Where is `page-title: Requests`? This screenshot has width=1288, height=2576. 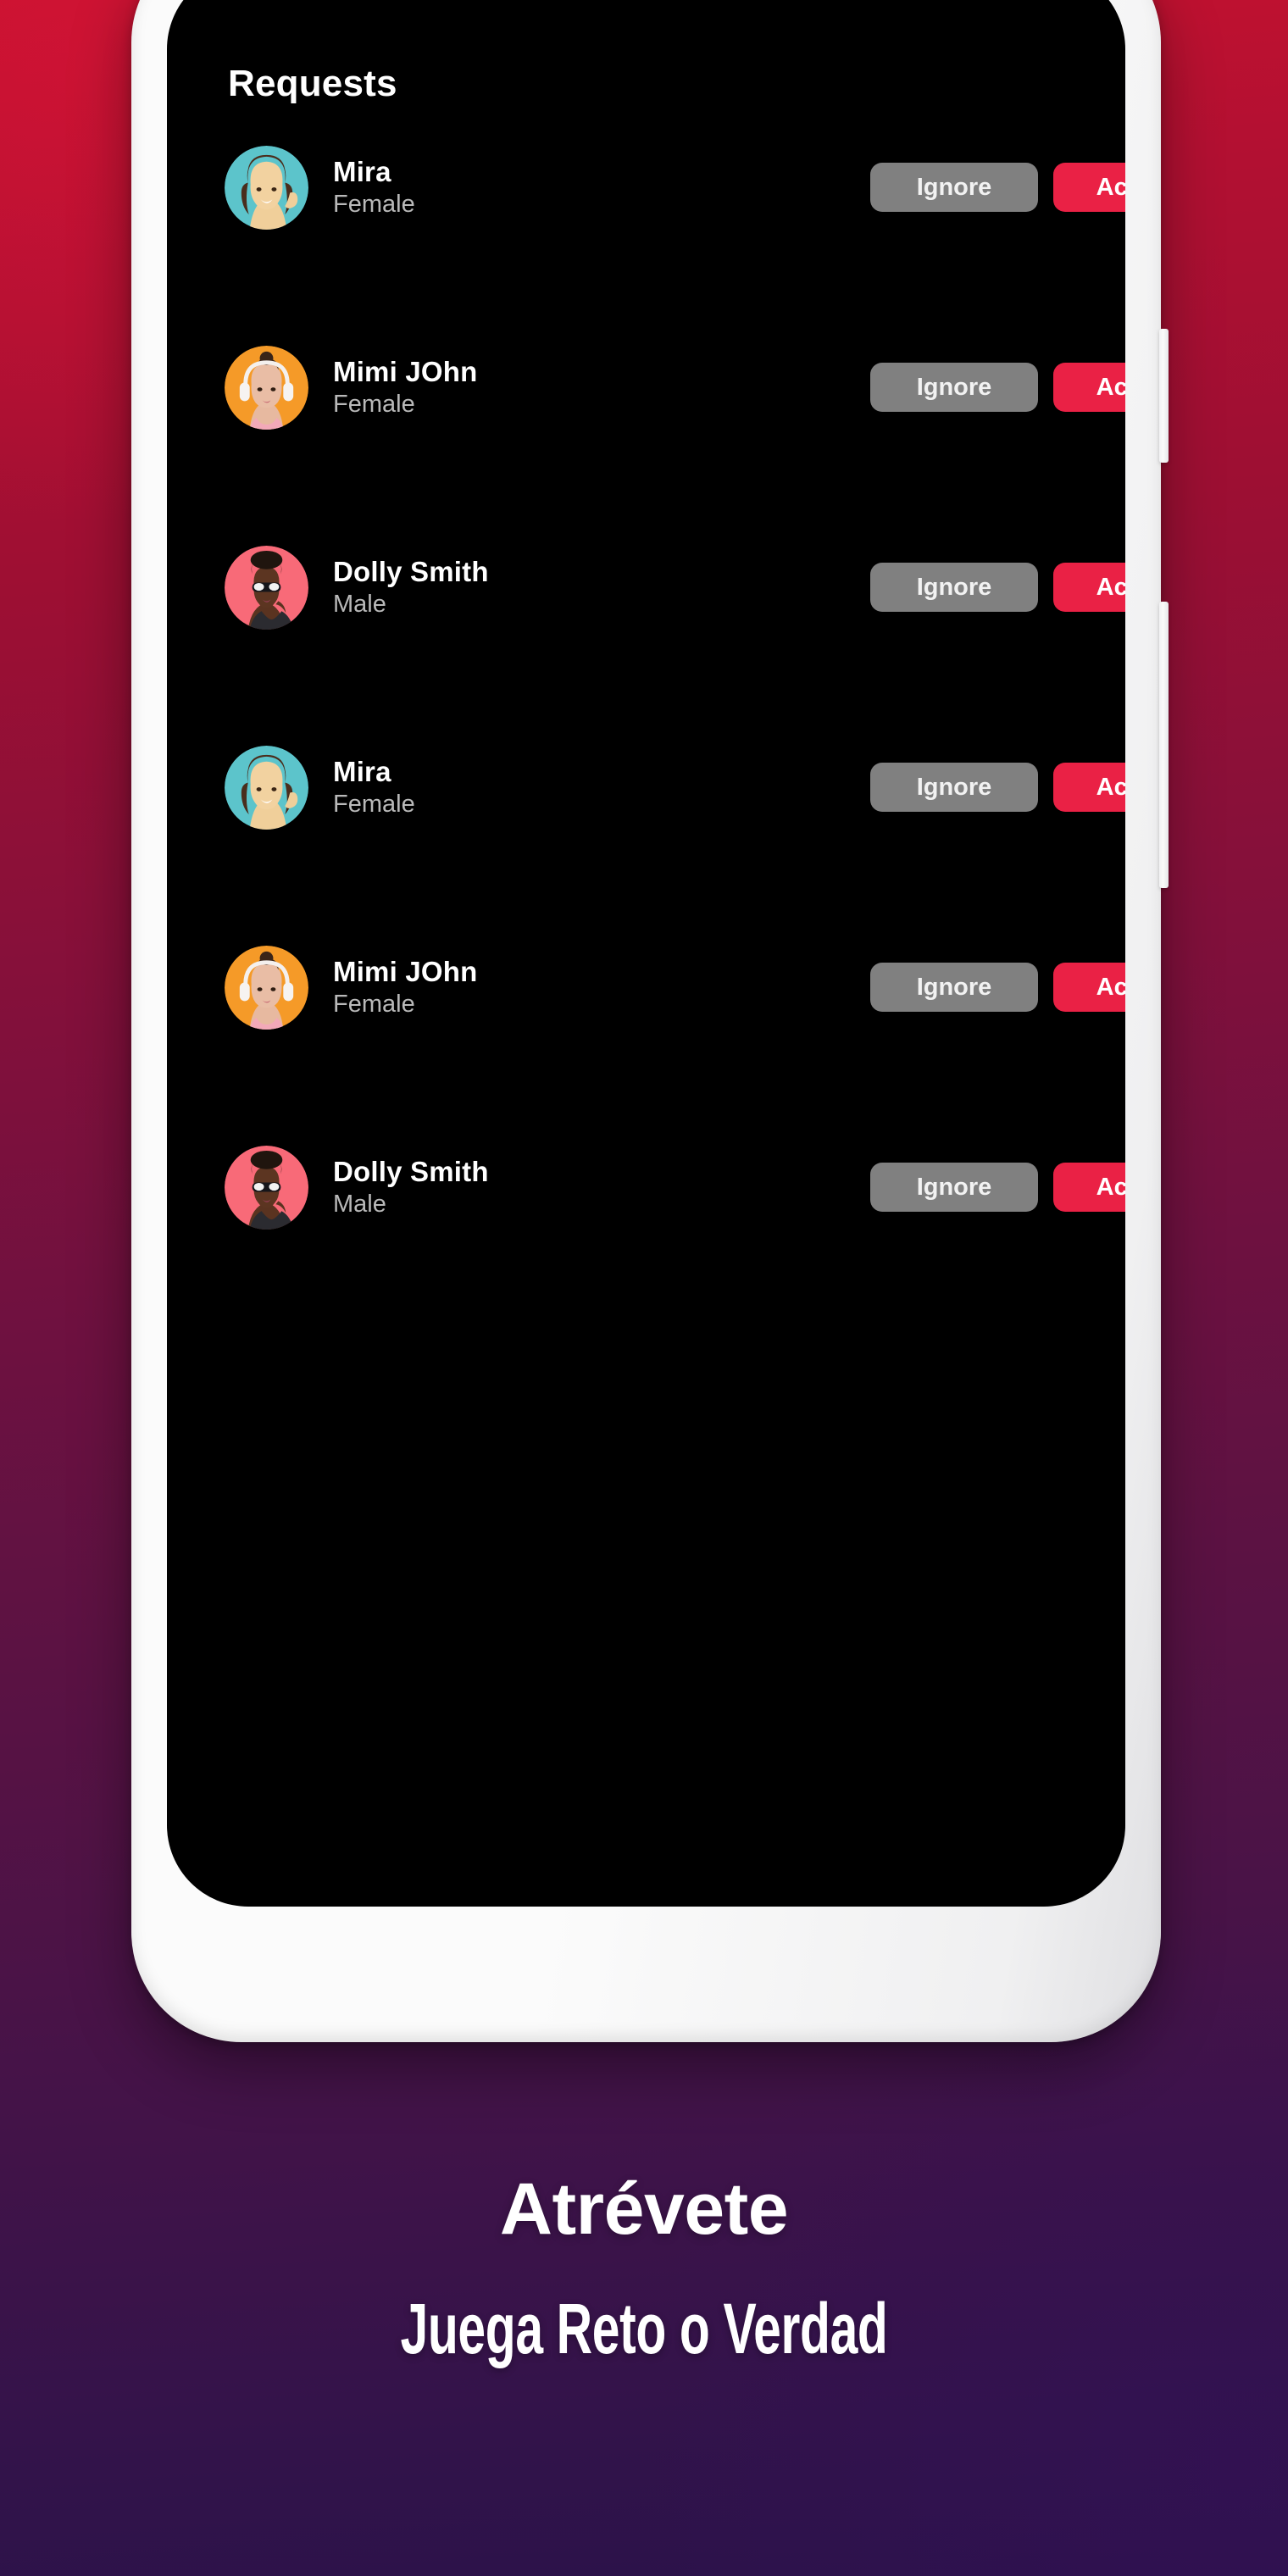 page-title: Requests is located at coordinates (312, 83).